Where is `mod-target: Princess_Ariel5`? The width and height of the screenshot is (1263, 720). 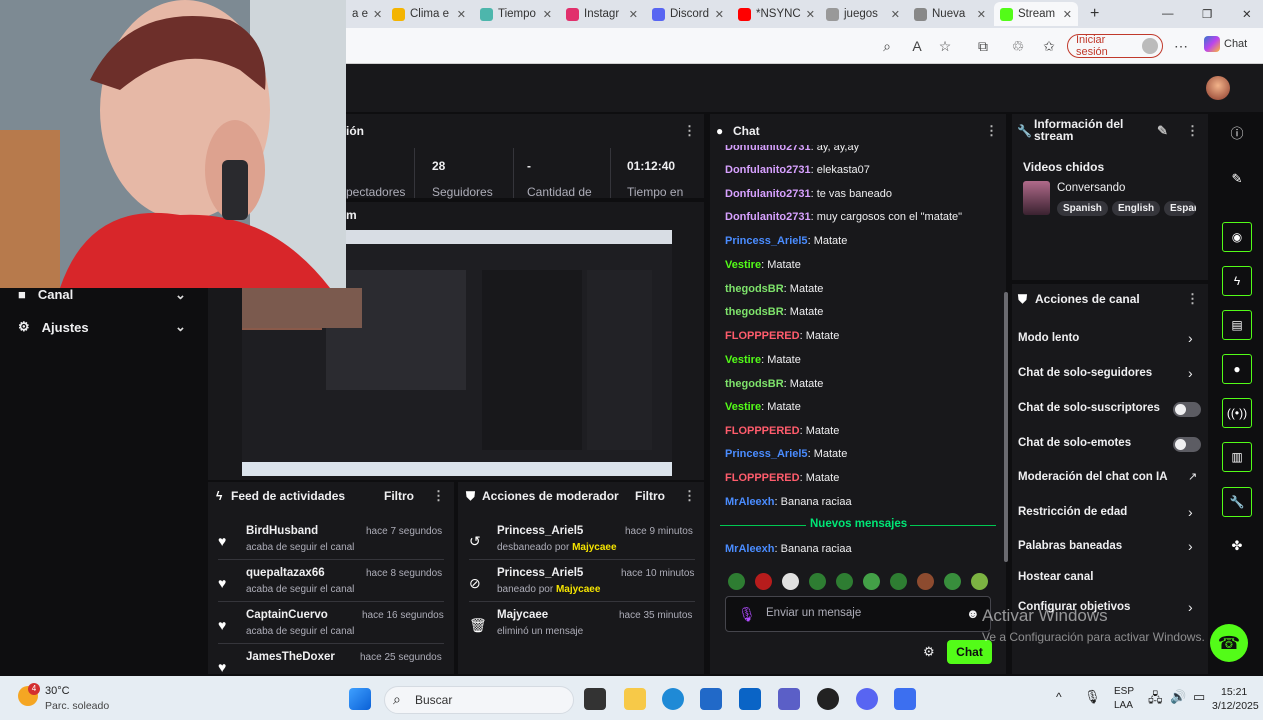
mod-target: Princess_Ariel5 is located at coordinates (540, 573).